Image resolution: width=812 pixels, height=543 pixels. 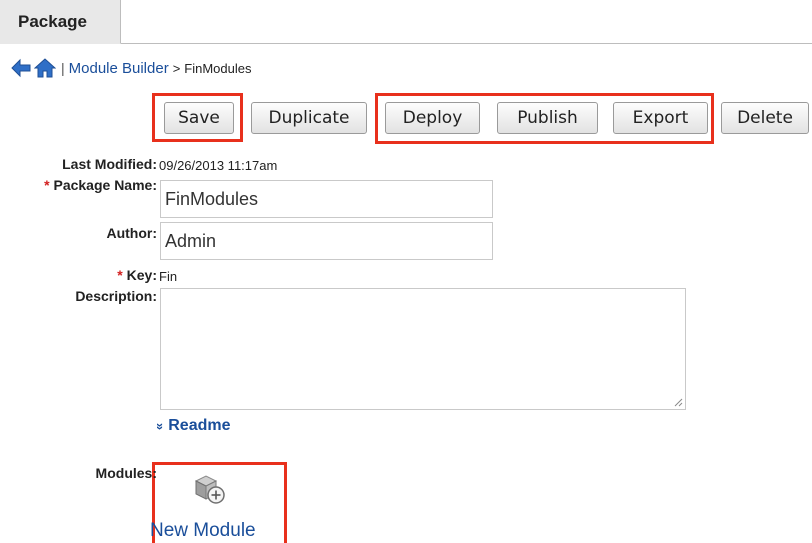 I want to click on key-label: * Key:, so click(x=88, y=275).